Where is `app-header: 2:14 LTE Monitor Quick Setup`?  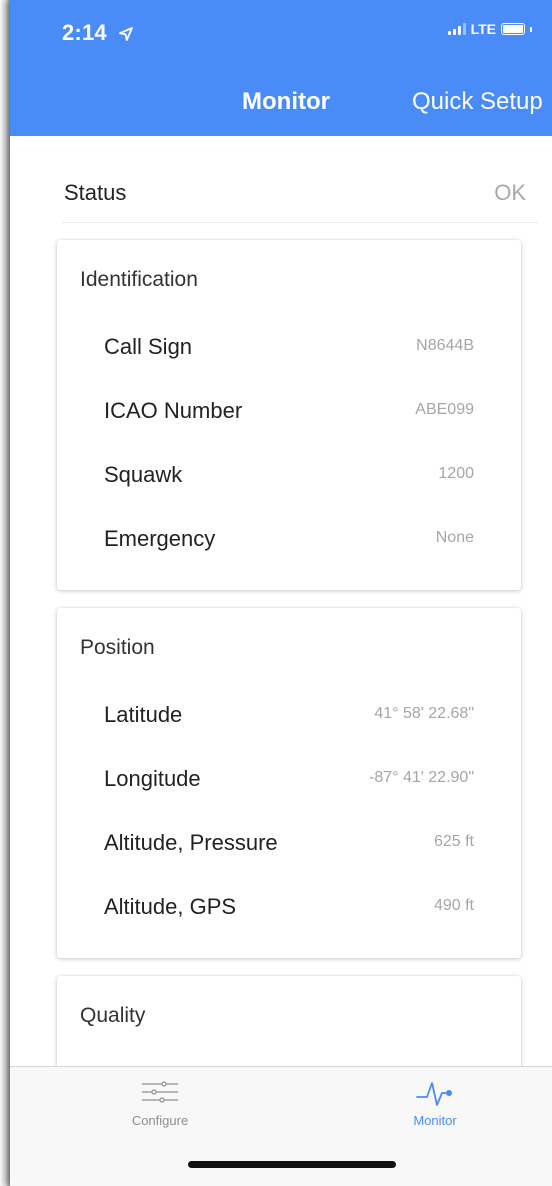
app-header: 2:14 LTE Monitor Quick Setup is located at coordinates (281, 68).